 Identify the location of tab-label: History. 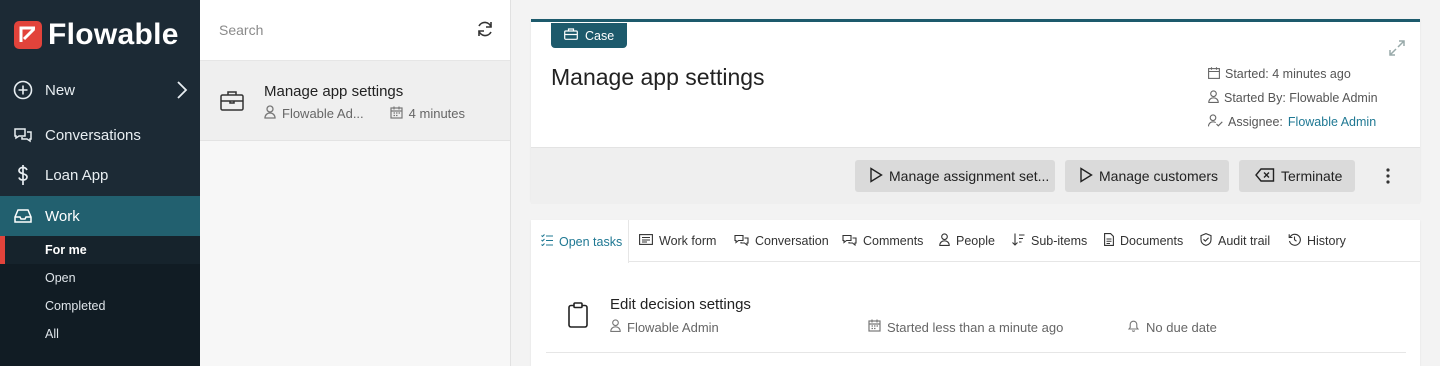
(1326, 241).